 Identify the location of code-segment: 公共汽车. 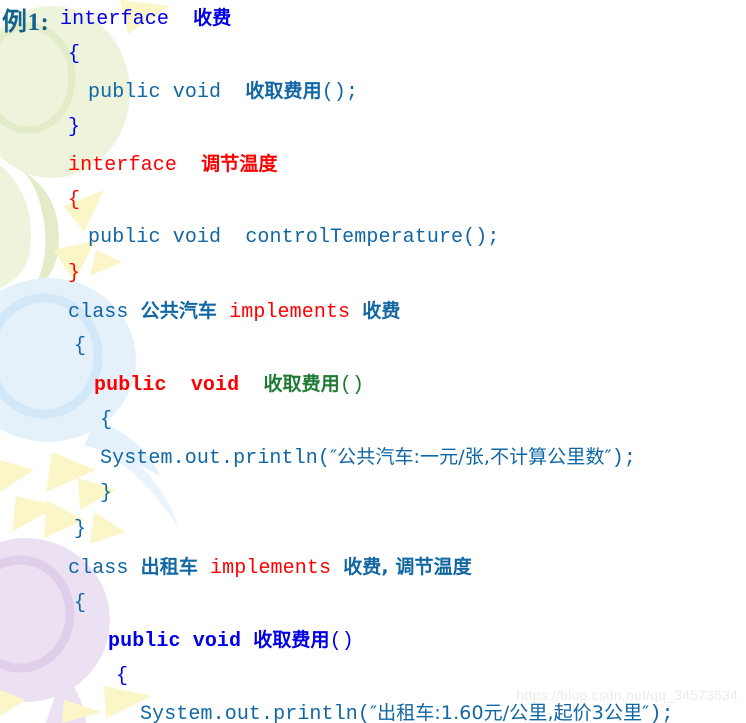
(179, 310).